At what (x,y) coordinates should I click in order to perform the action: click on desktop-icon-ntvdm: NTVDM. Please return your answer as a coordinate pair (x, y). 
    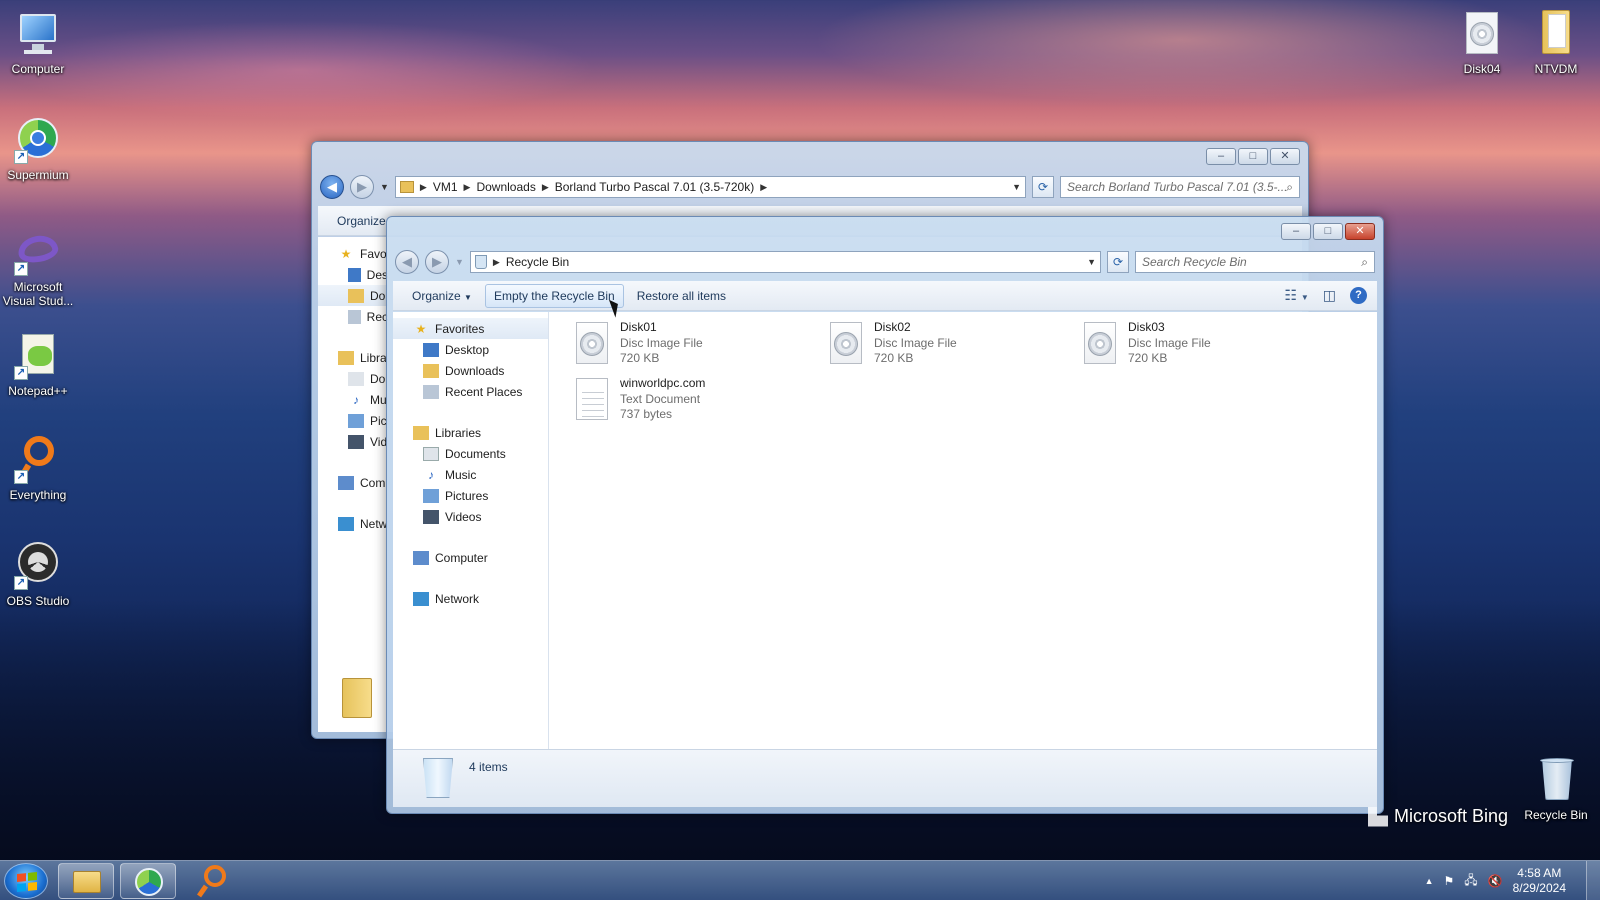
    Looking at the image, I should click on (1556, 43).